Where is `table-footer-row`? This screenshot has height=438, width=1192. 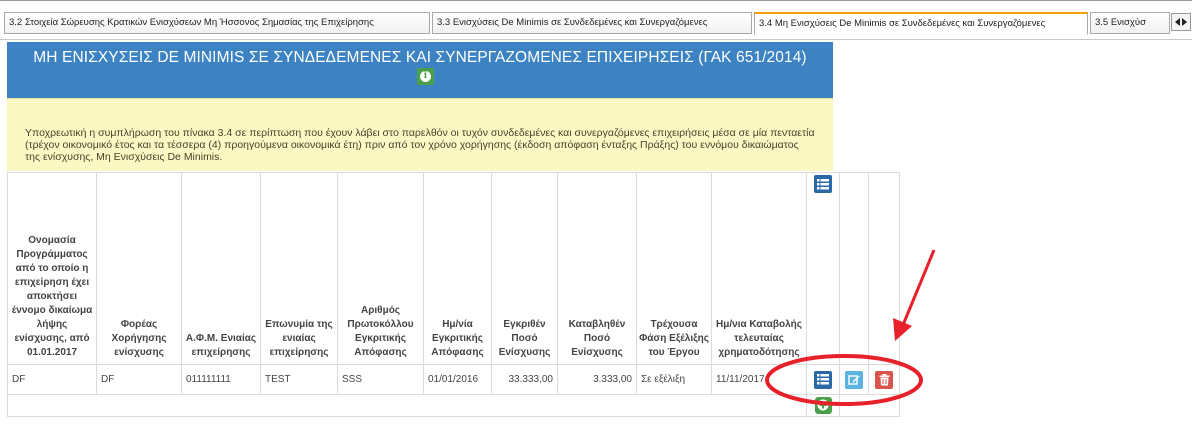 table-footer-row is located at coordinates (453, 405).